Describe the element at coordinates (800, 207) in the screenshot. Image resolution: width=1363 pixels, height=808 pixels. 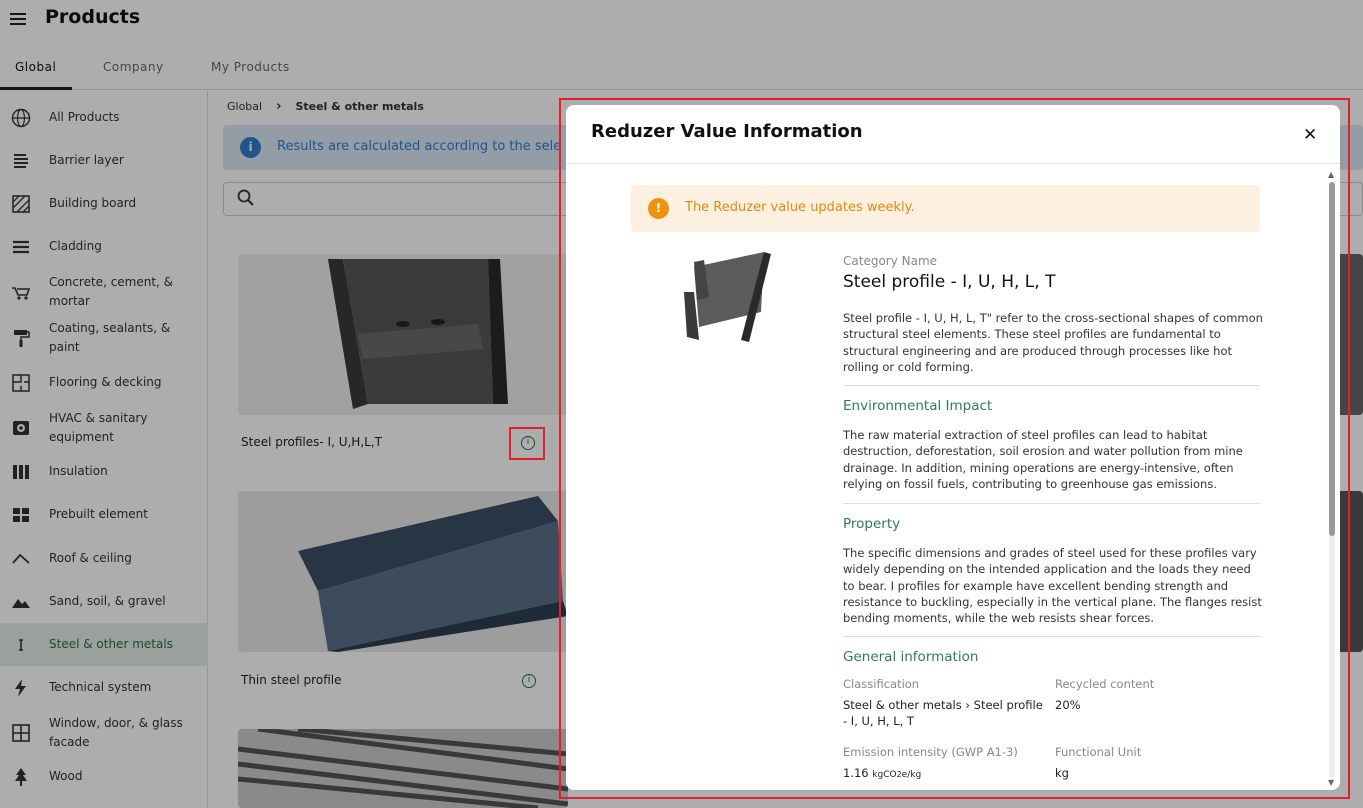
I see `notice-text: The Reduzer value updates weekly.` at that location.